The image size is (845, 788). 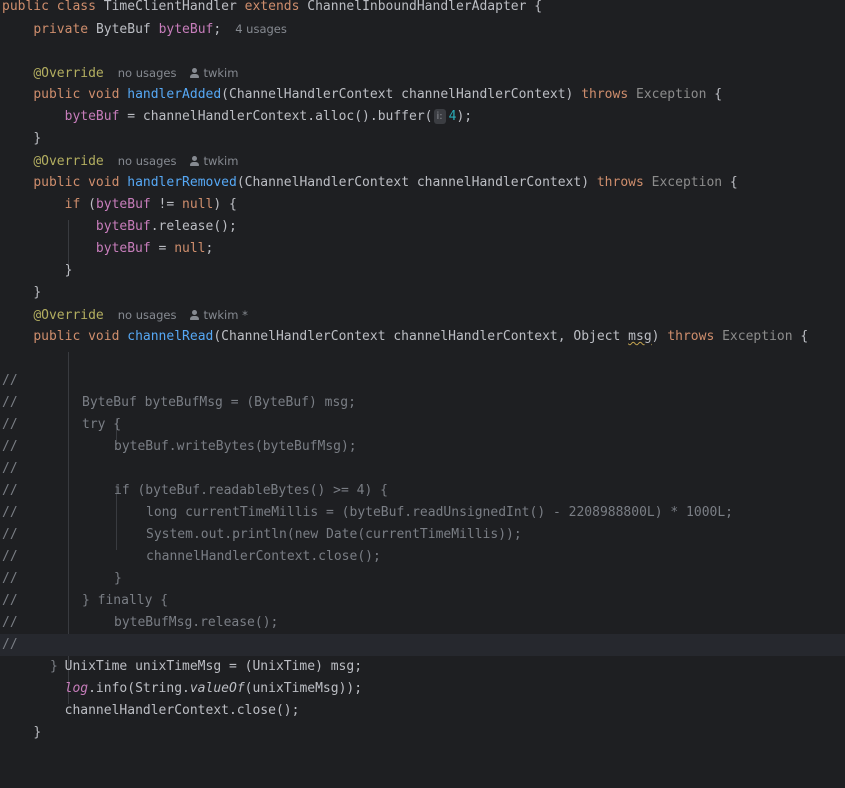 I want to click on code-line: channelHandlerContext.close();, so click(x=422, y=711).